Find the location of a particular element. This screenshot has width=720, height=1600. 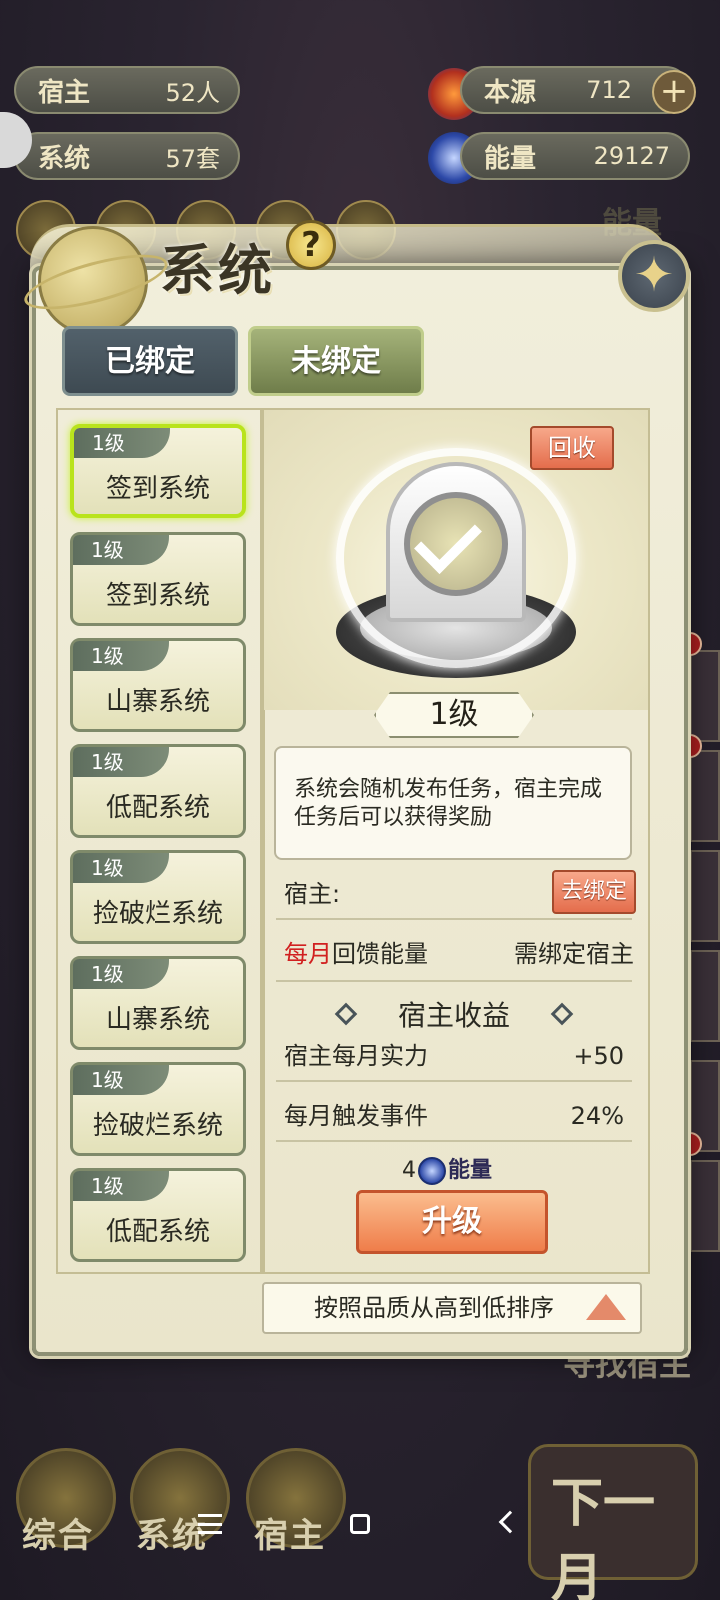

hosts-counter: 宿主 52人 is located at coordinates (127, 90).